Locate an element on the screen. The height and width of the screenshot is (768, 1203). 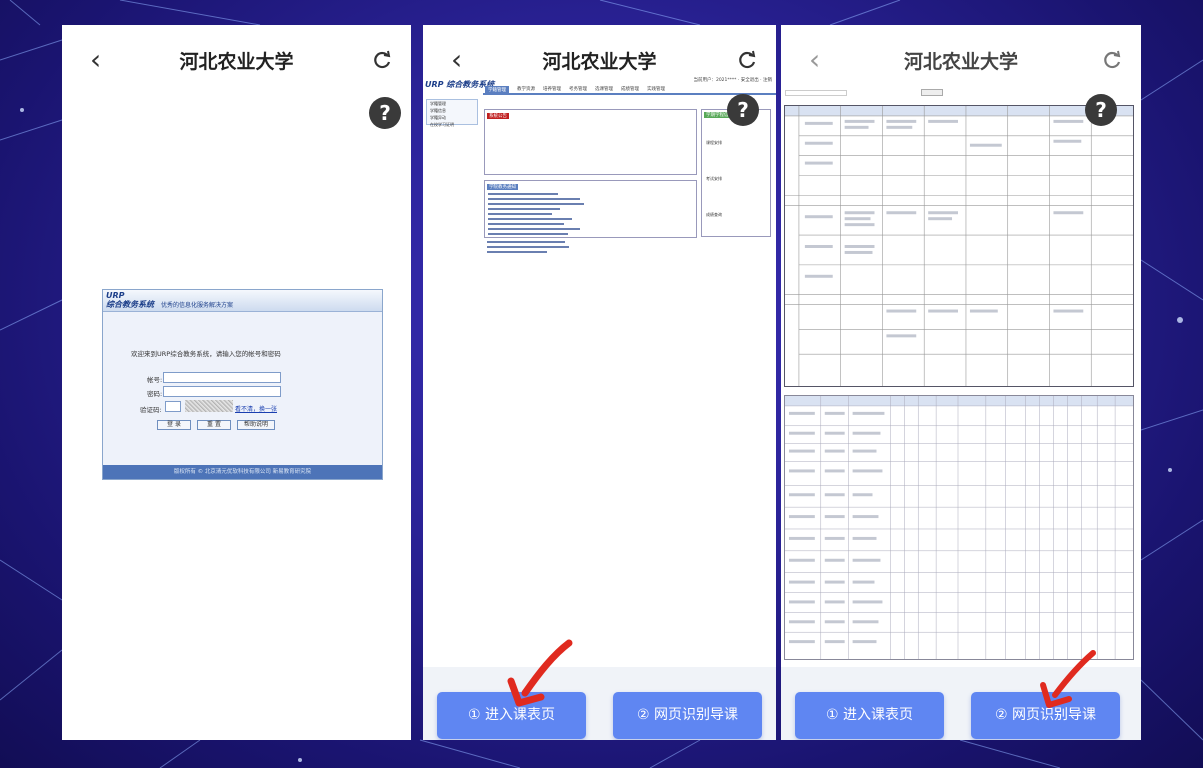
urp-tab: 考务管理 is located at coordinates (578, 89).